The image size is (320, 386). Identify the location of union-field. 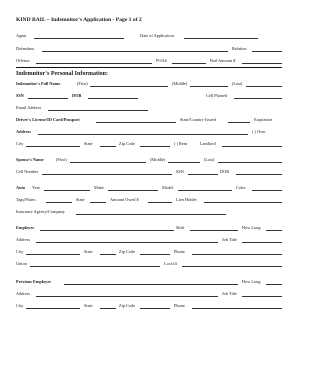
(95, 266).